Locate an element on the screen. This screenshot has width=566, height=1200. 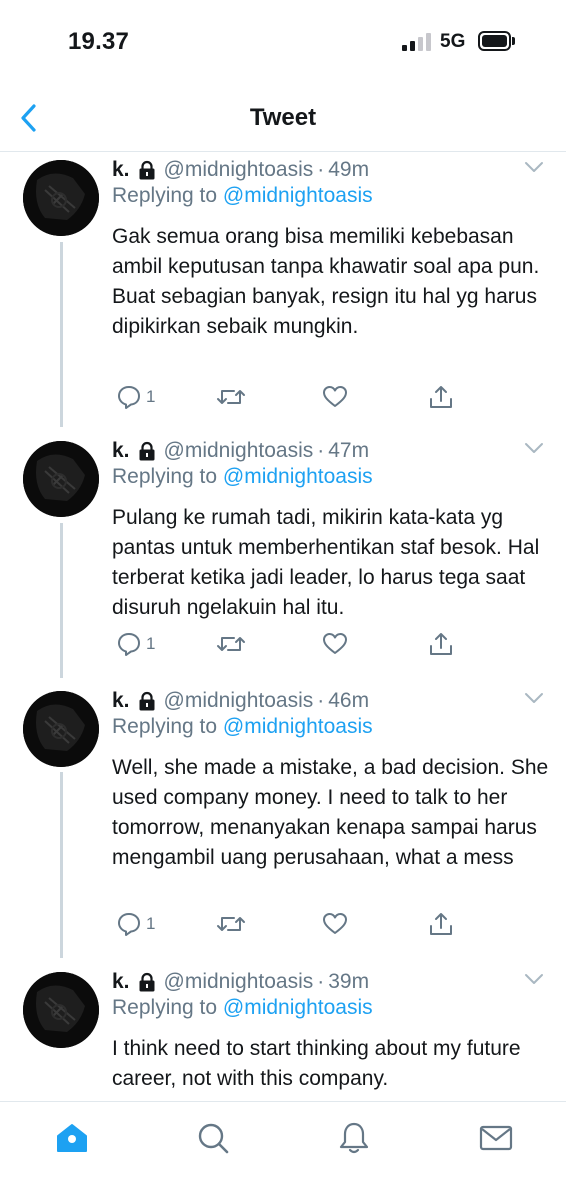
tab-search is located at coordinates (213, 1138).